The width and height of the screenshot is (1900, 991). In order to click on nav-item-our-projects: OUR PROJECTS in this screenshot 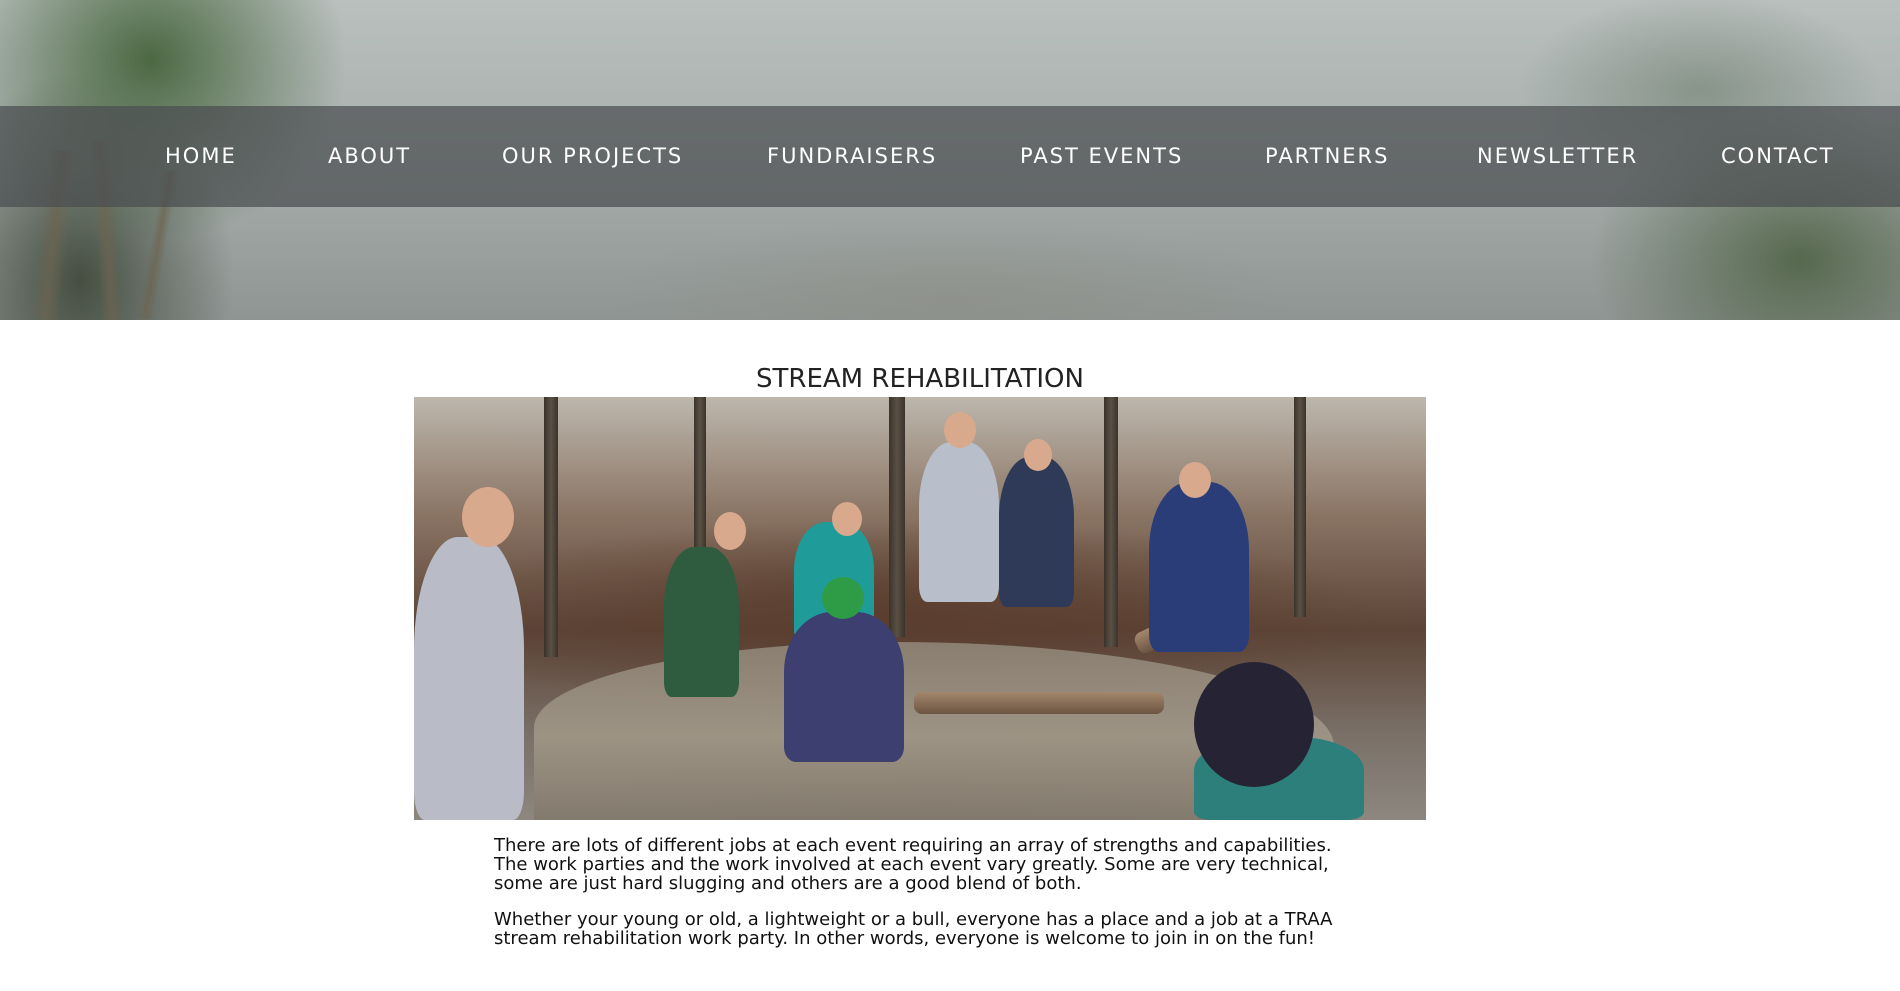, I will do `click(592, 156)`.